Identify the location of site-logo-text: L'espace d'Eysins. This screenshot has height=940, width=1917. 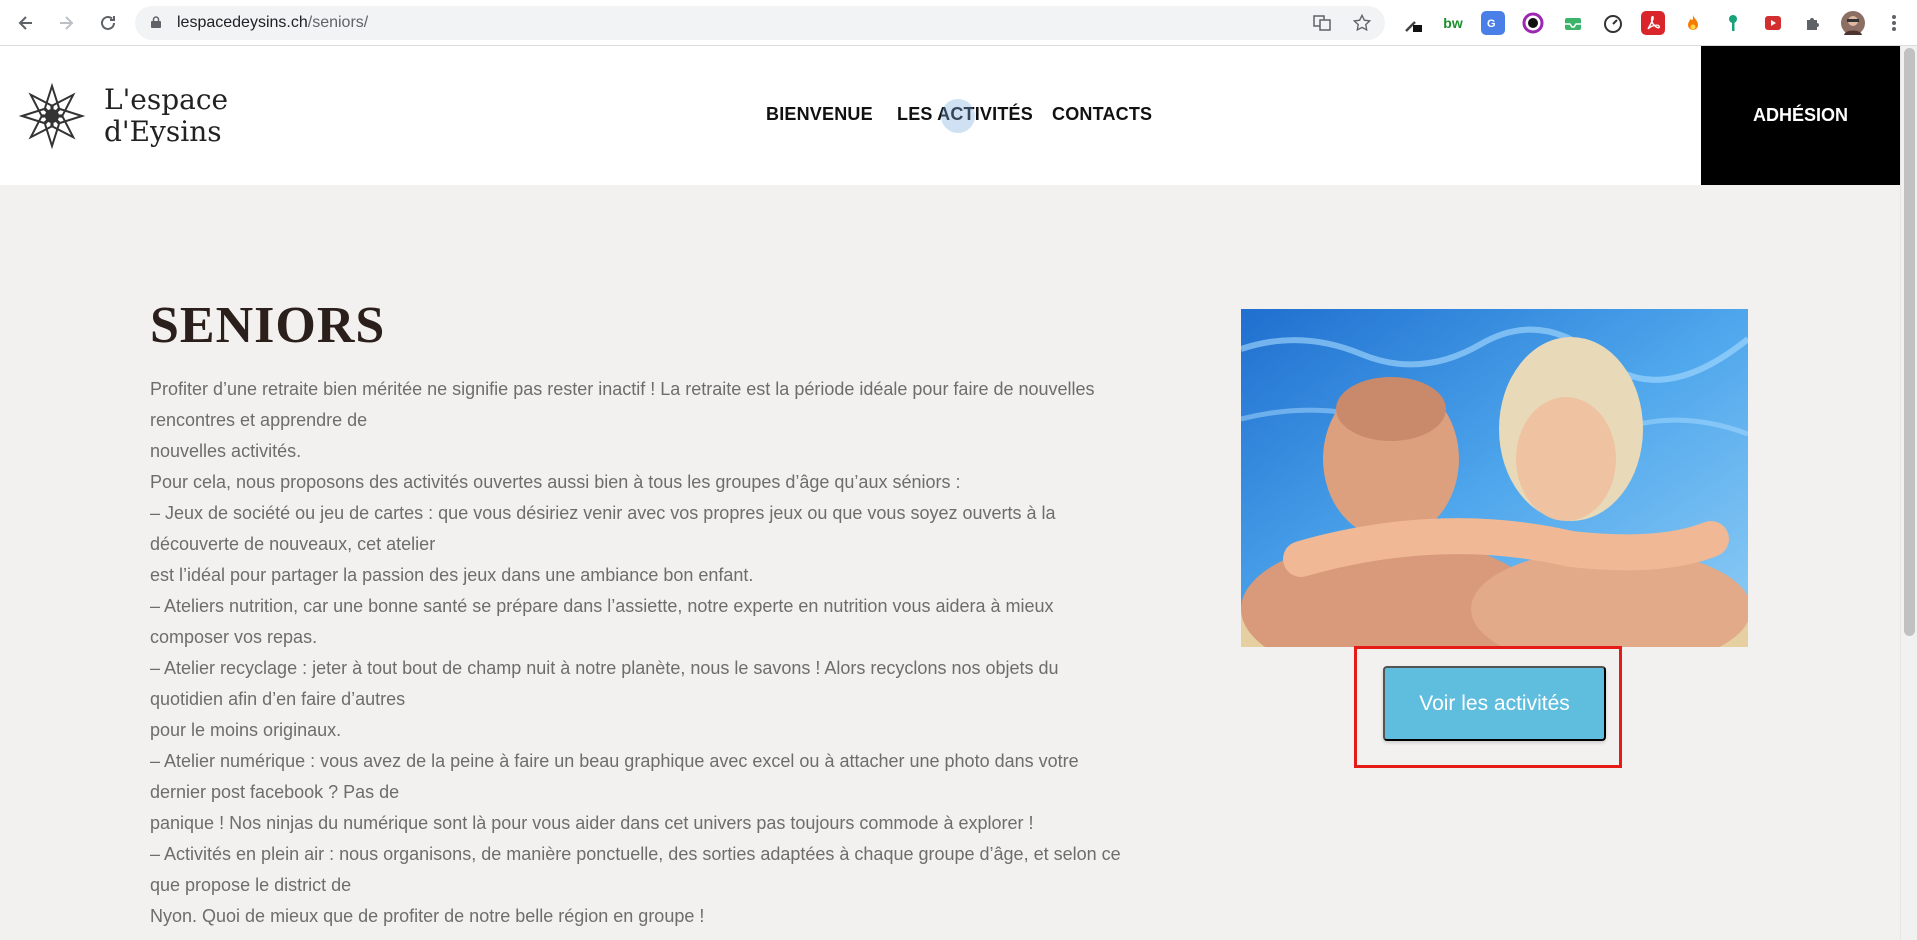
(166, 116).